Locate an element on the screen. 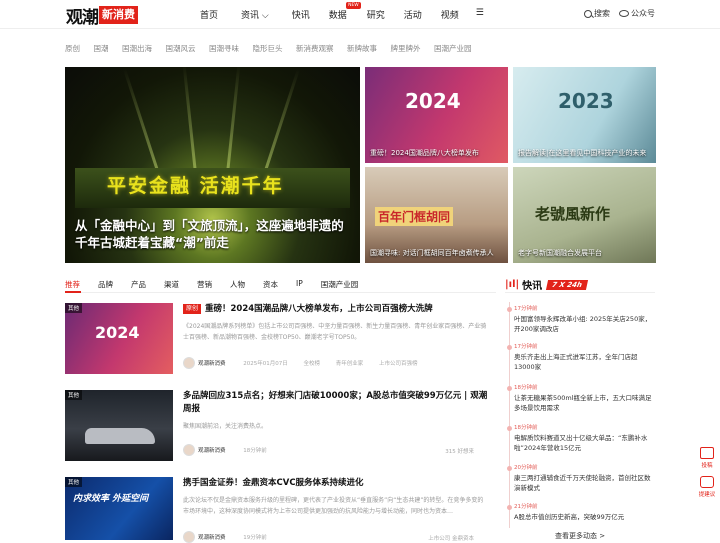  subnav-item: 国潮寻味 is located at coordinates (224, 48).